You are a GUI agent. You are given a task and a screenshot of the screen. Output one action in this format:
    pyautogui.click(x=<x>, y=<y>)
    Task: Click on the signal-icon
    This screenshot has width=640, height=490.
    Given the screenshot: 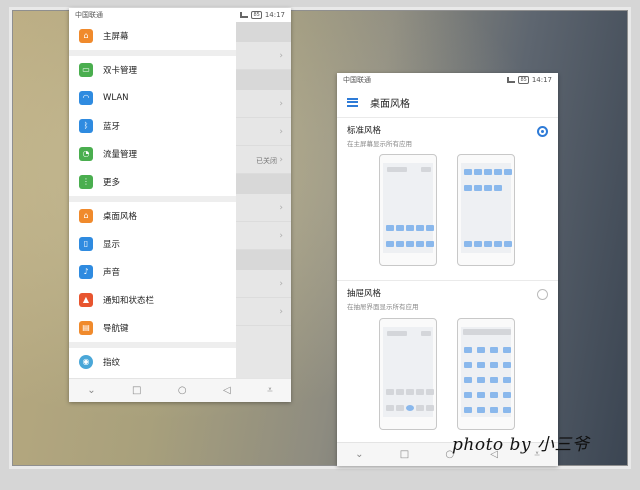 What is the action you would take?
    pyautogui.click(x=511, y=80)
    